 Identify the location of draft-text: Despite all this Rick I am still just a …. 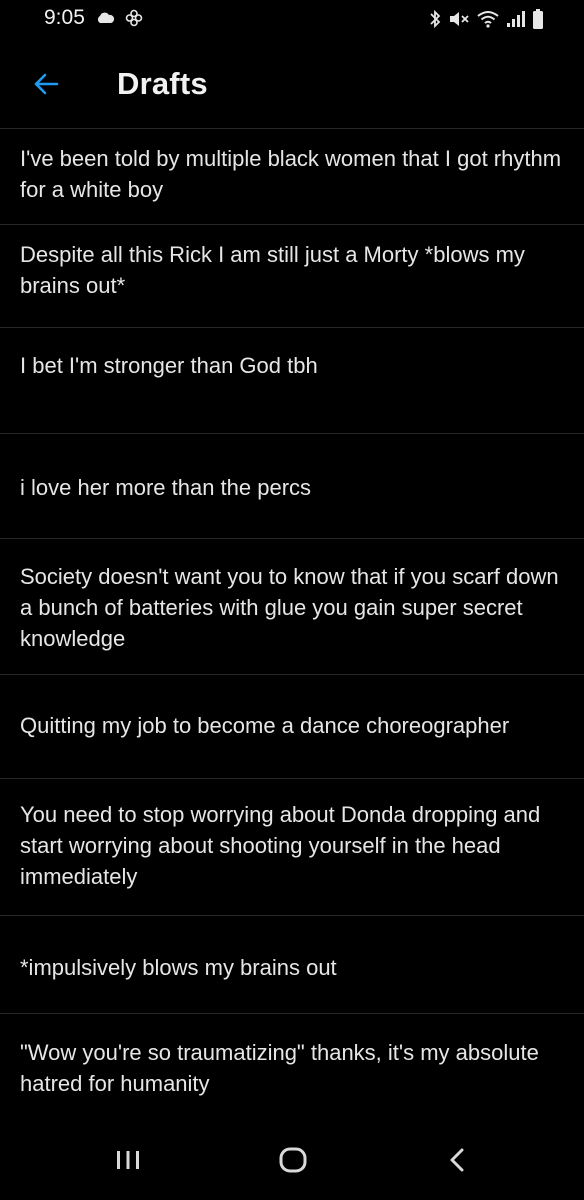
(272, 270).